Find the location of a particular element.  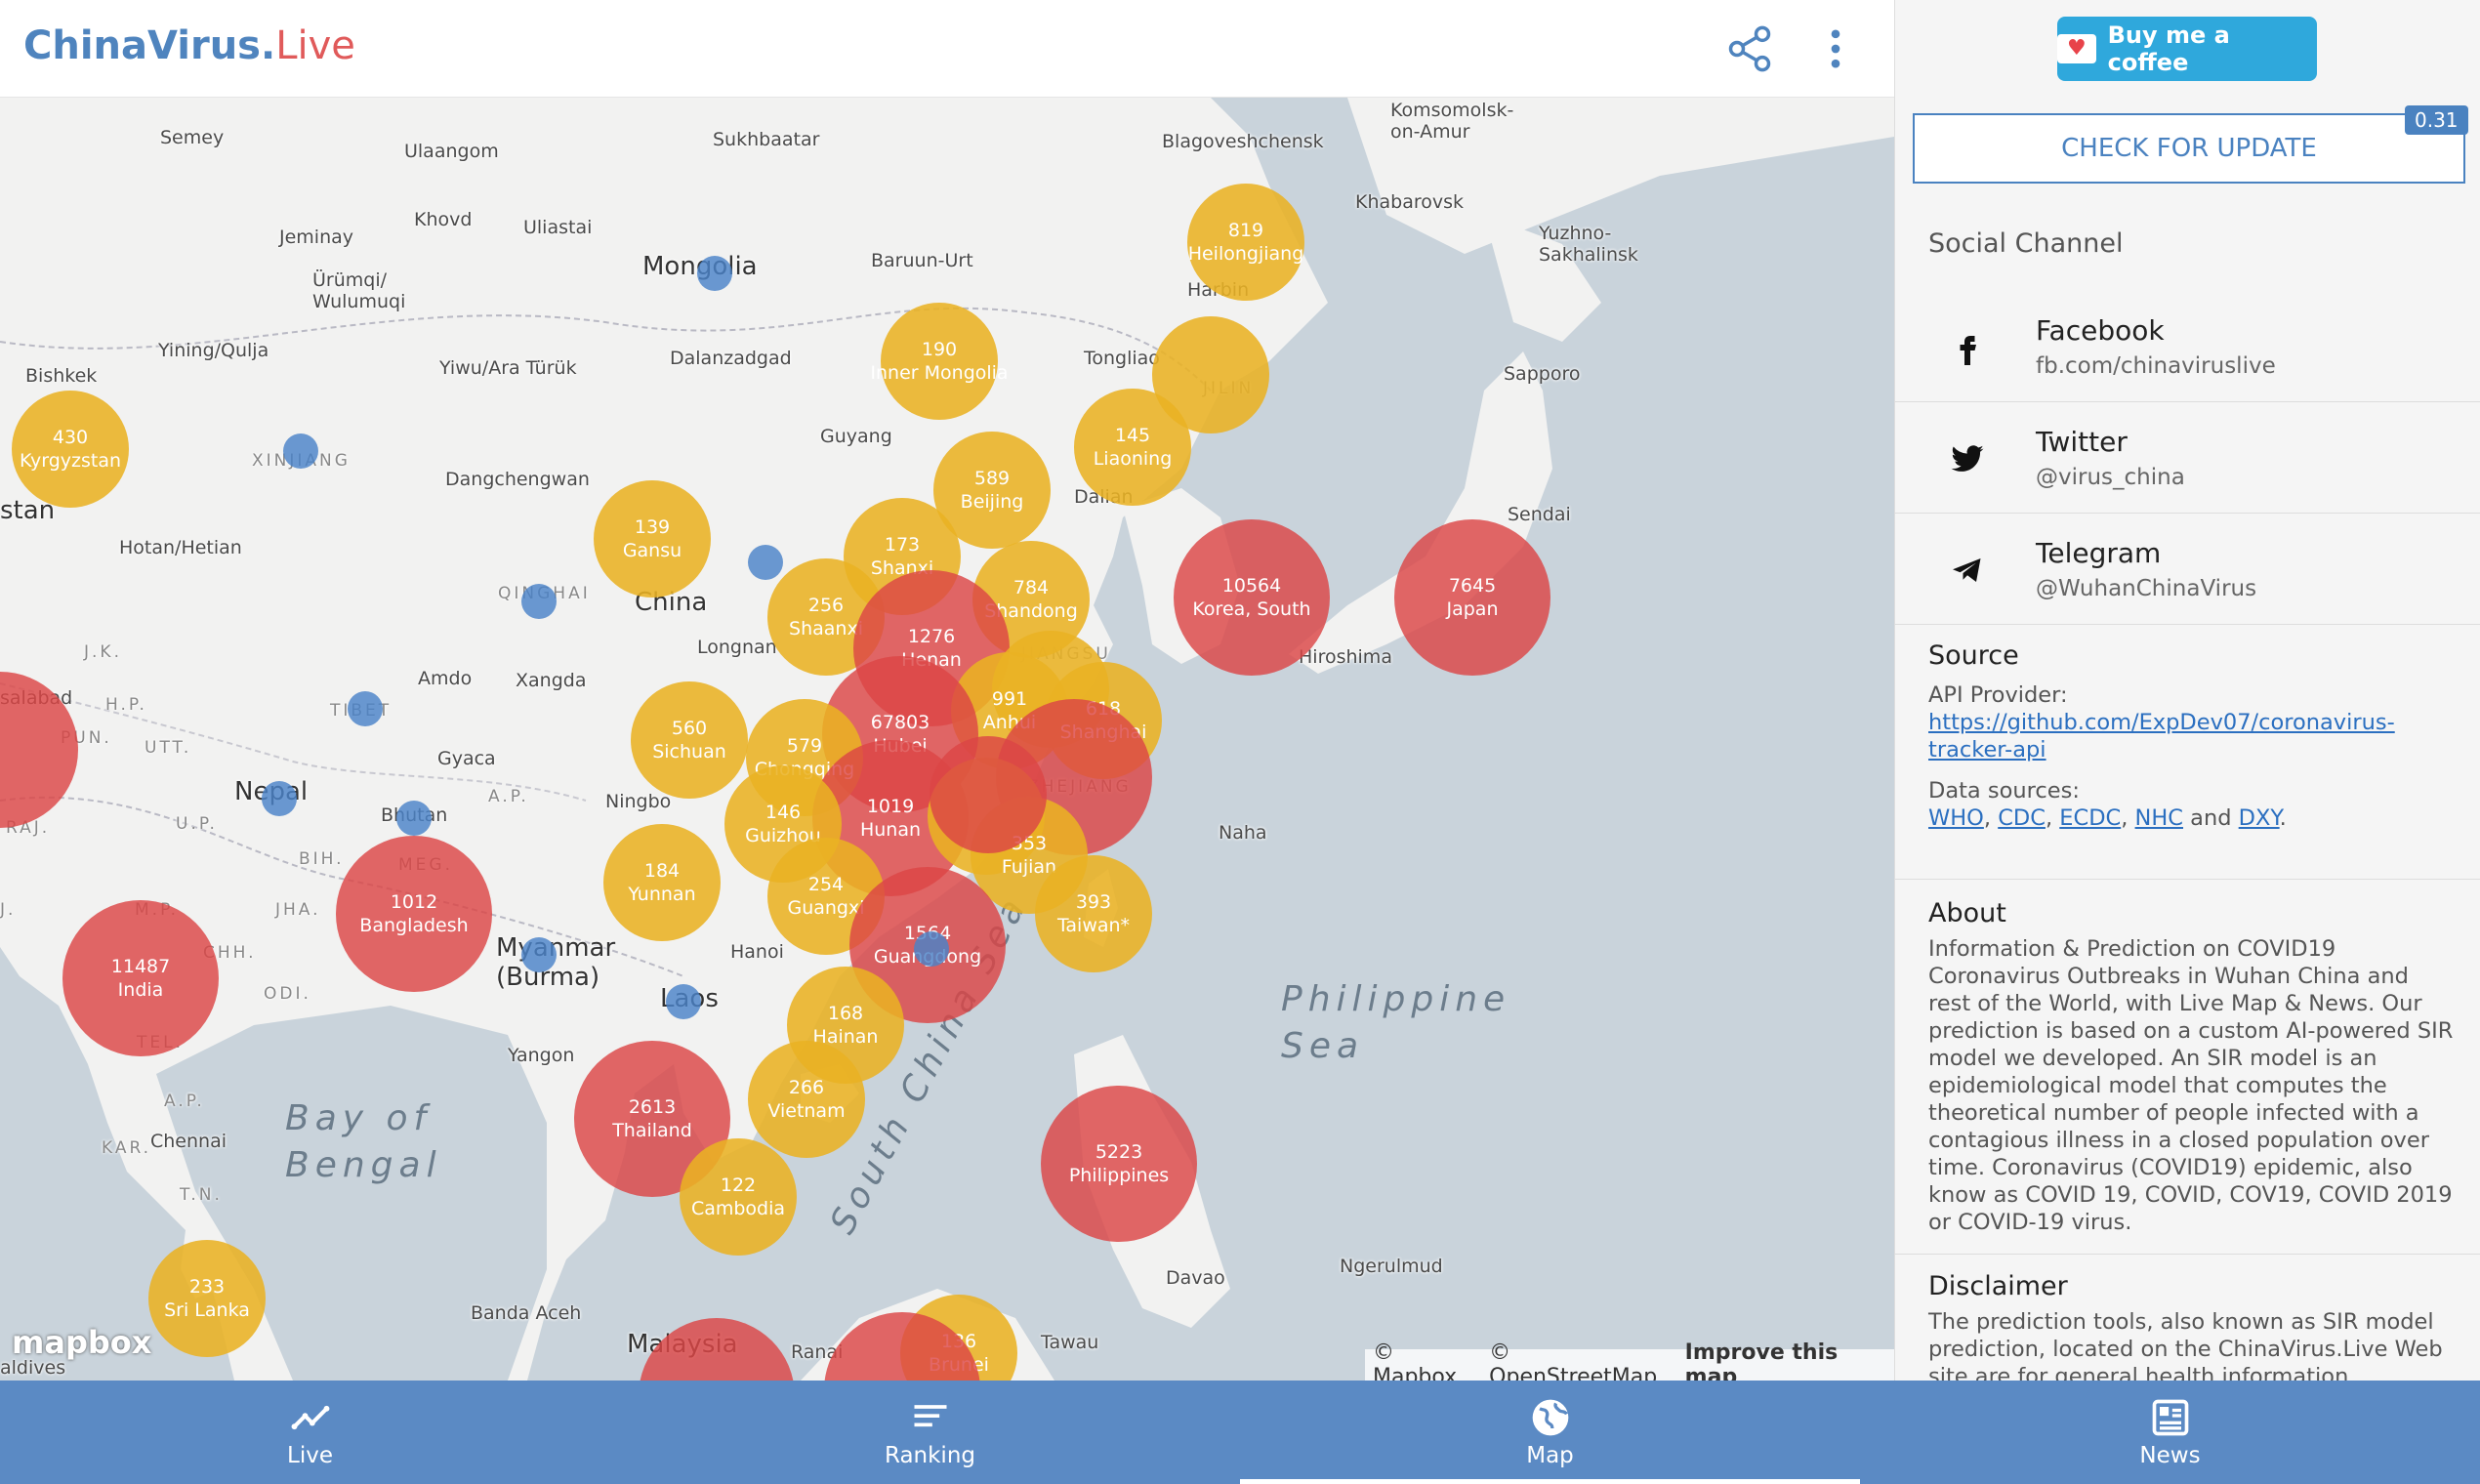

region-name: Cambodia is located at coordinates (738, 1208).